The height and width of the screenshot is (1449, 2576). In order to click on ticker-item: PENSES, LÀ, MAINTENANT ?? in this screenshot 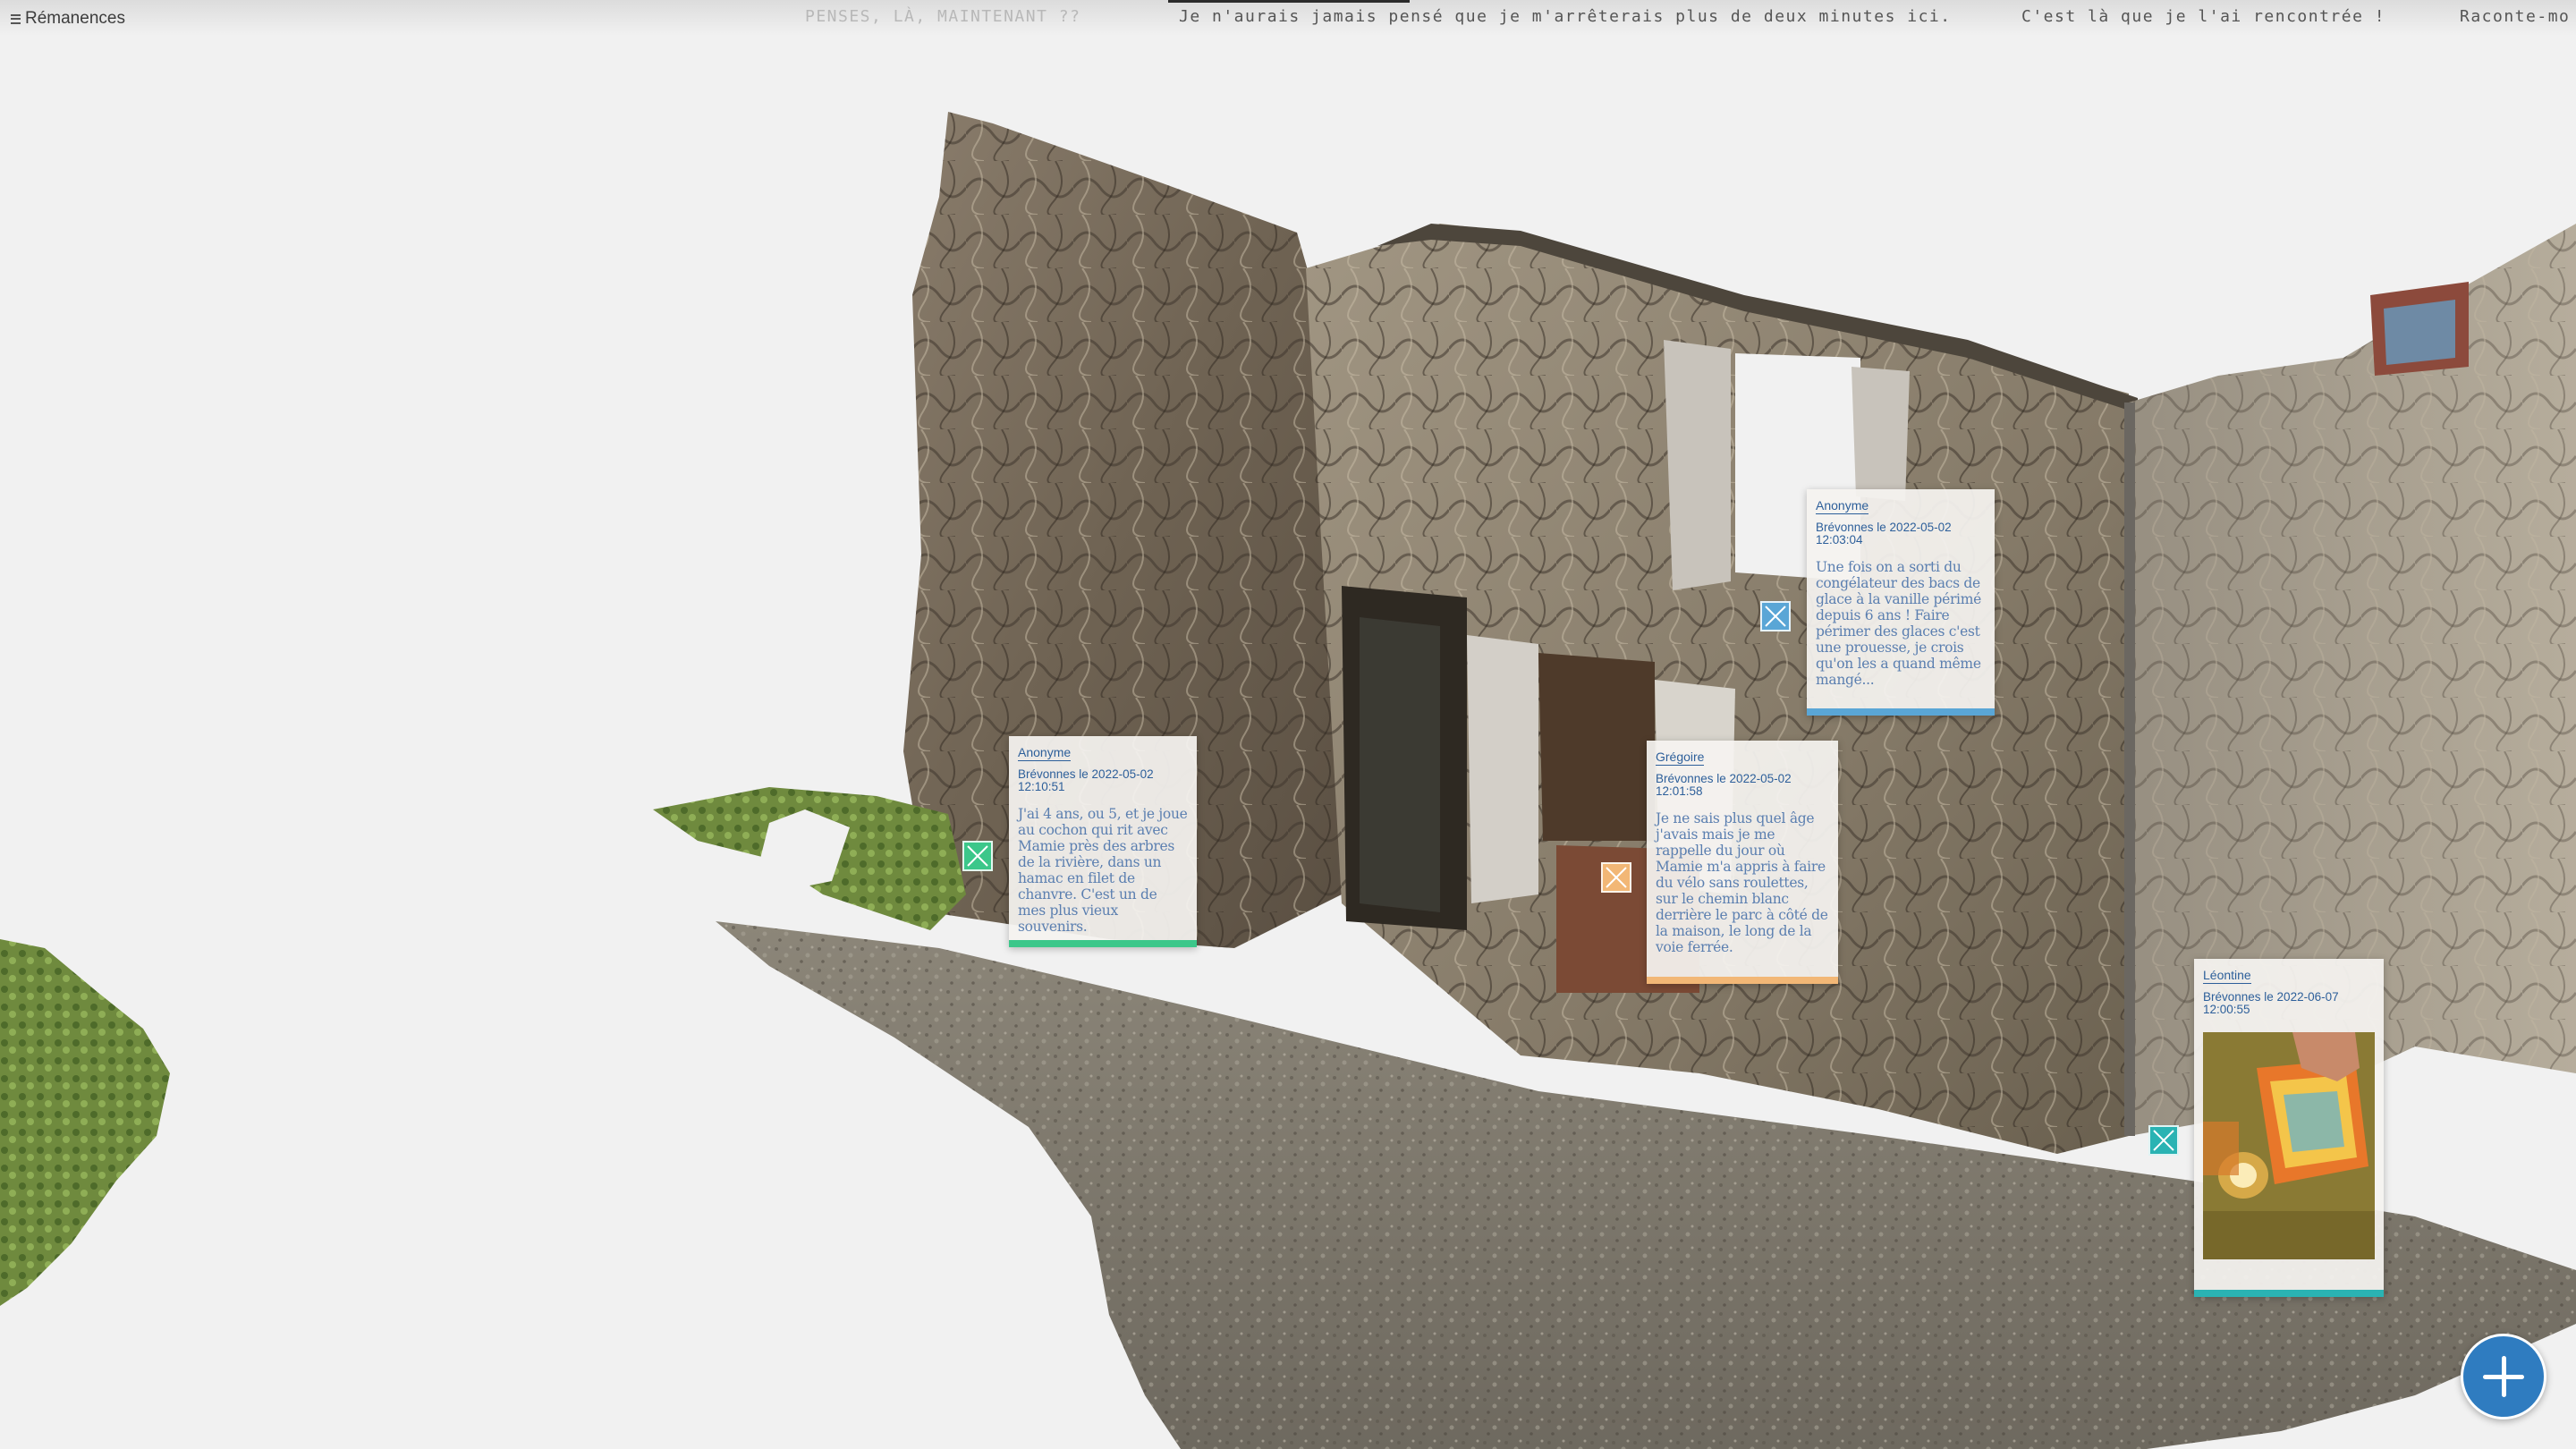, I will do `click(942, 18)`.